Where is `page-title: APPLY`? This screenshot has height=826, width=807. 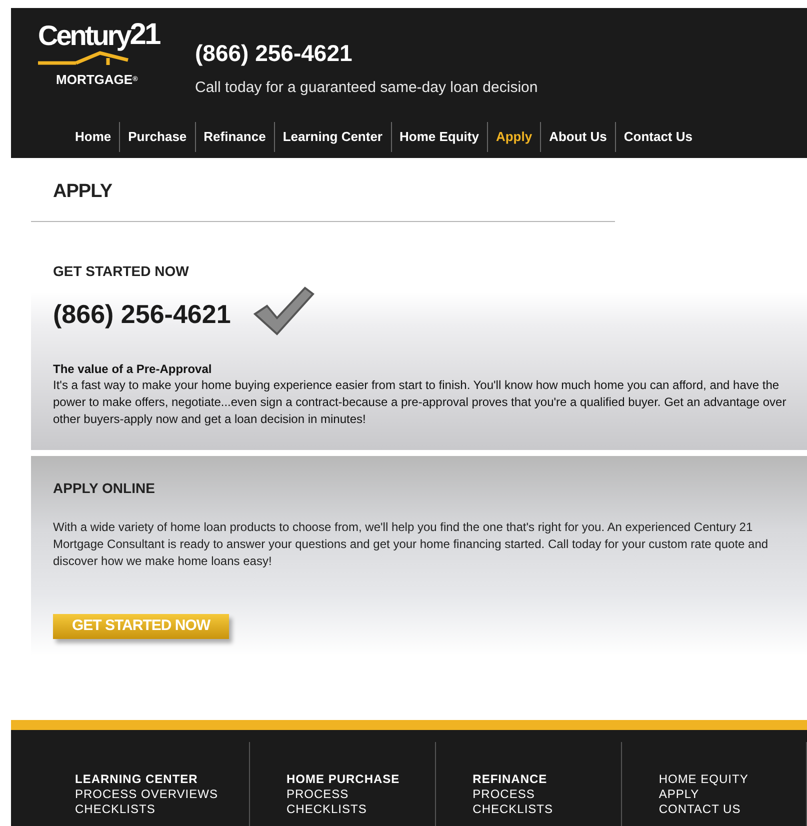 page-title: APPLY is located at coordinates (83, 192).